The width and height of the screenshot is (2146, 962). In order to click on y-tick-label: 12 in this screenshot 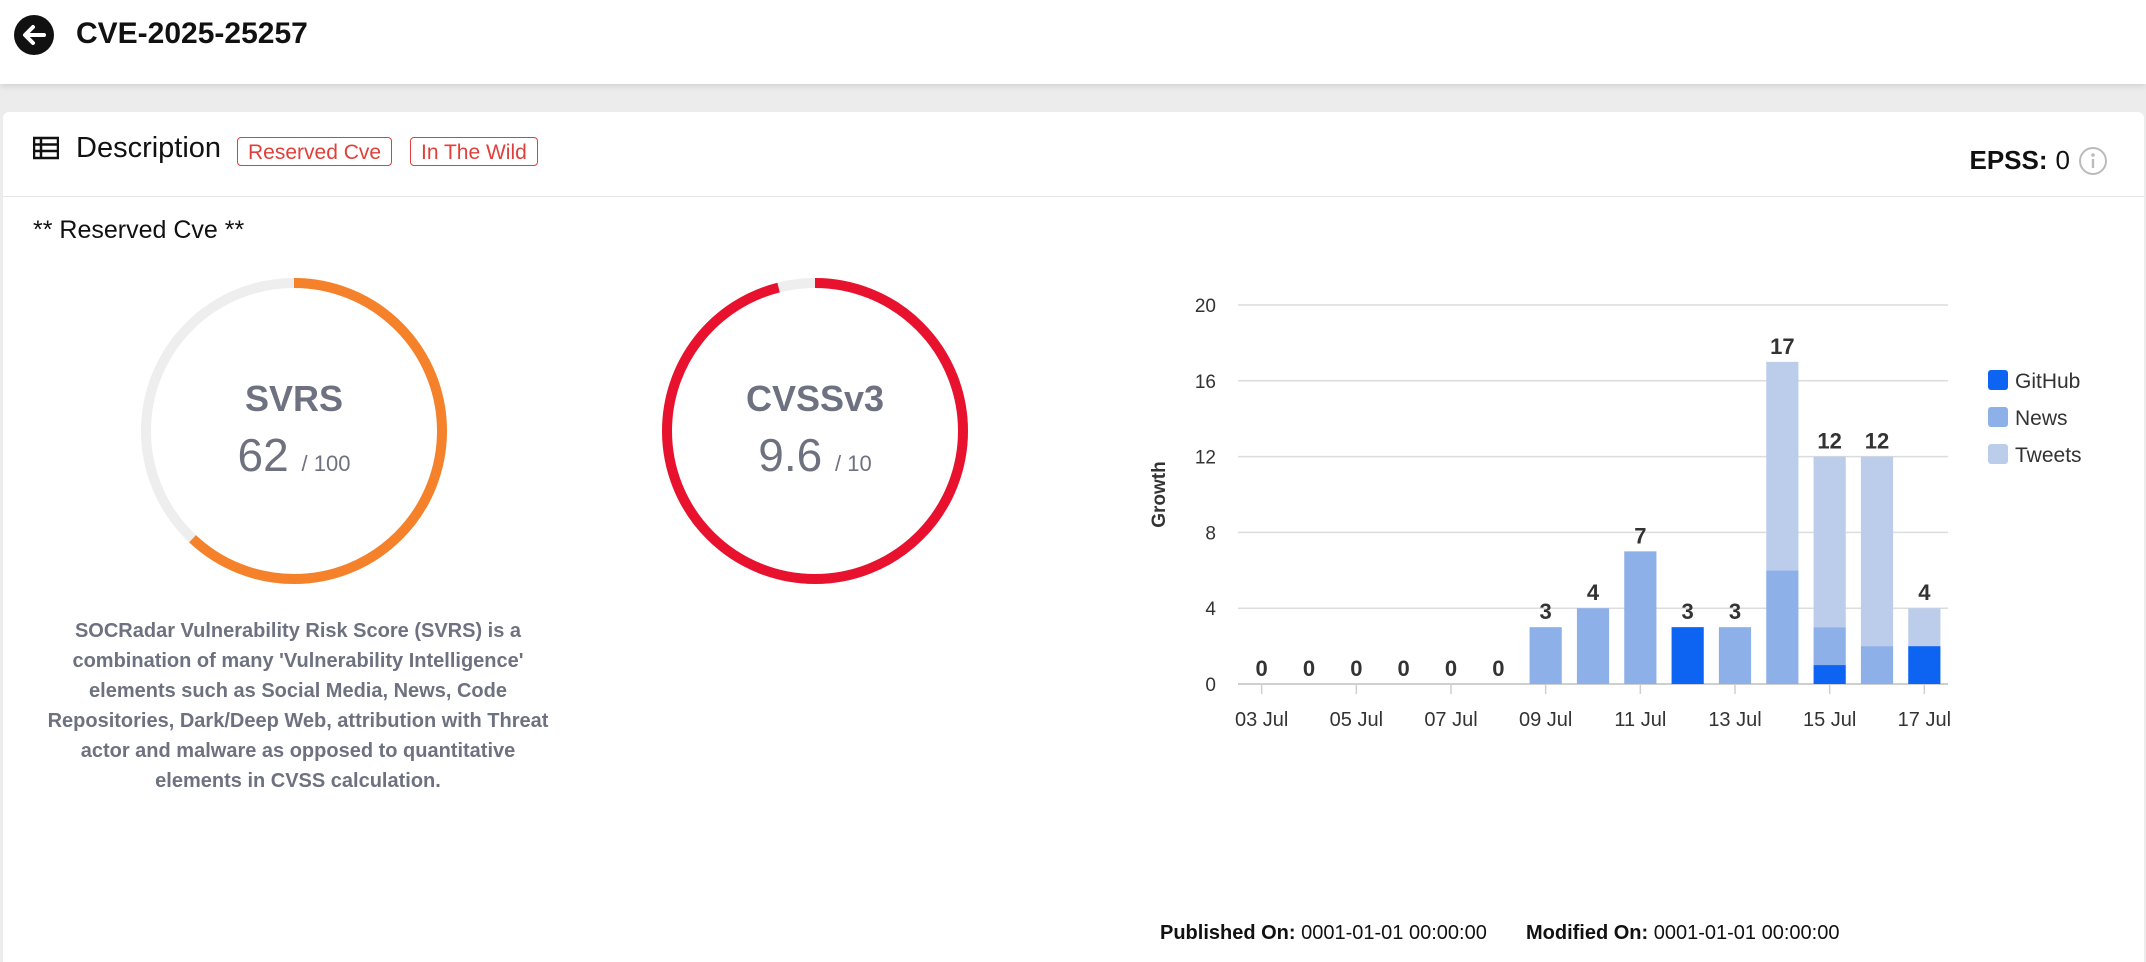, I will do `click(1205, 458)`.